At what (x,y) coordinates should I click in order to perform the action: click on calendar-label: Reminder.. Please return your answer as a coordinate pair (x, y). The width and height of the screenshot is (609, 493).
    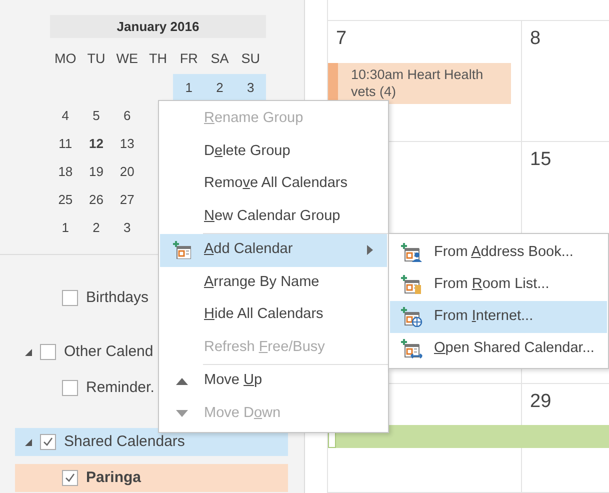
    Looking at the image, I should click on (120, 388).